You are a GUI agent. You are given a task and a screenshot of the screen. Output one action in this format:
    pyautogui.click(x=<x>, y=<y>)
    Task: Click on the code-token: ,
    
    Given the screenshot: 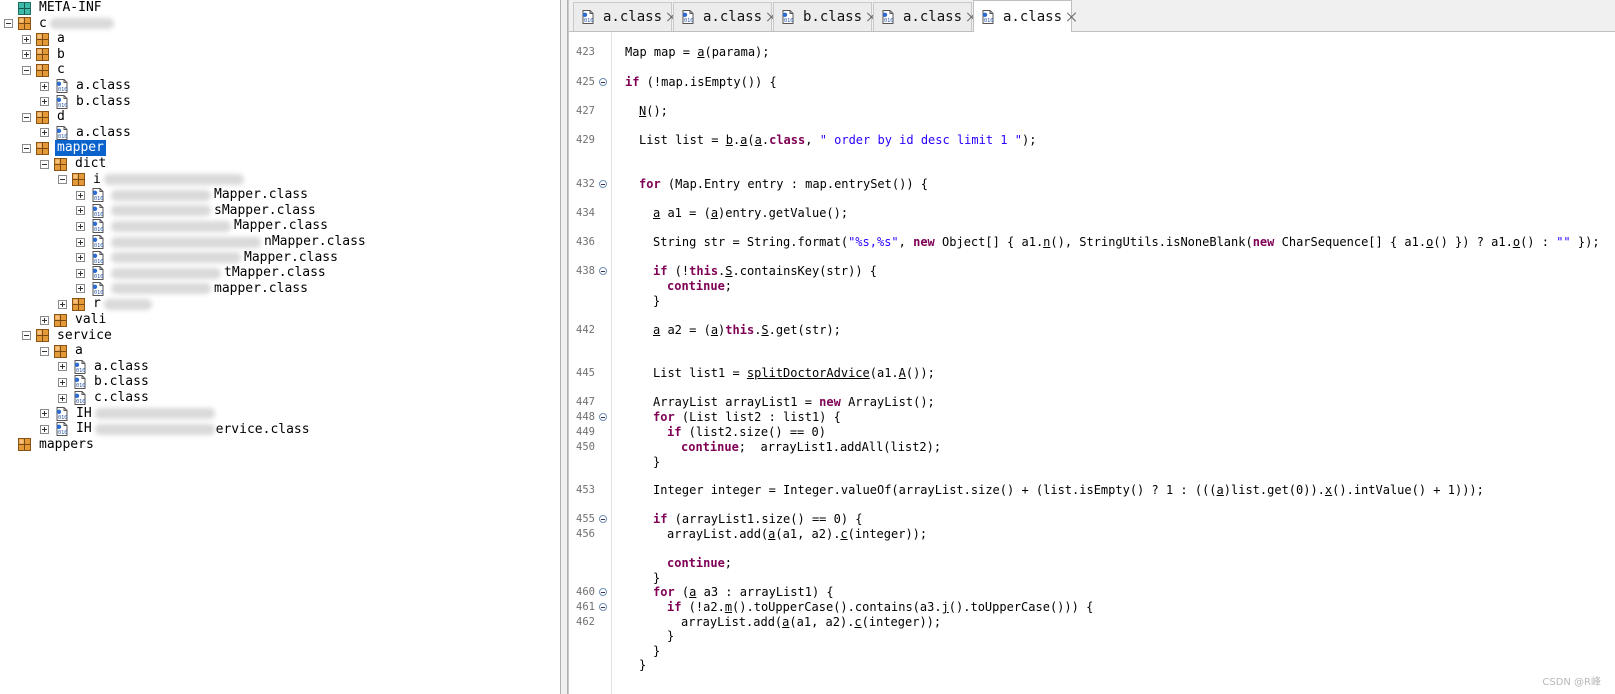 What is the action you would take?
    pyautogui.click(x=812, y=140)
    